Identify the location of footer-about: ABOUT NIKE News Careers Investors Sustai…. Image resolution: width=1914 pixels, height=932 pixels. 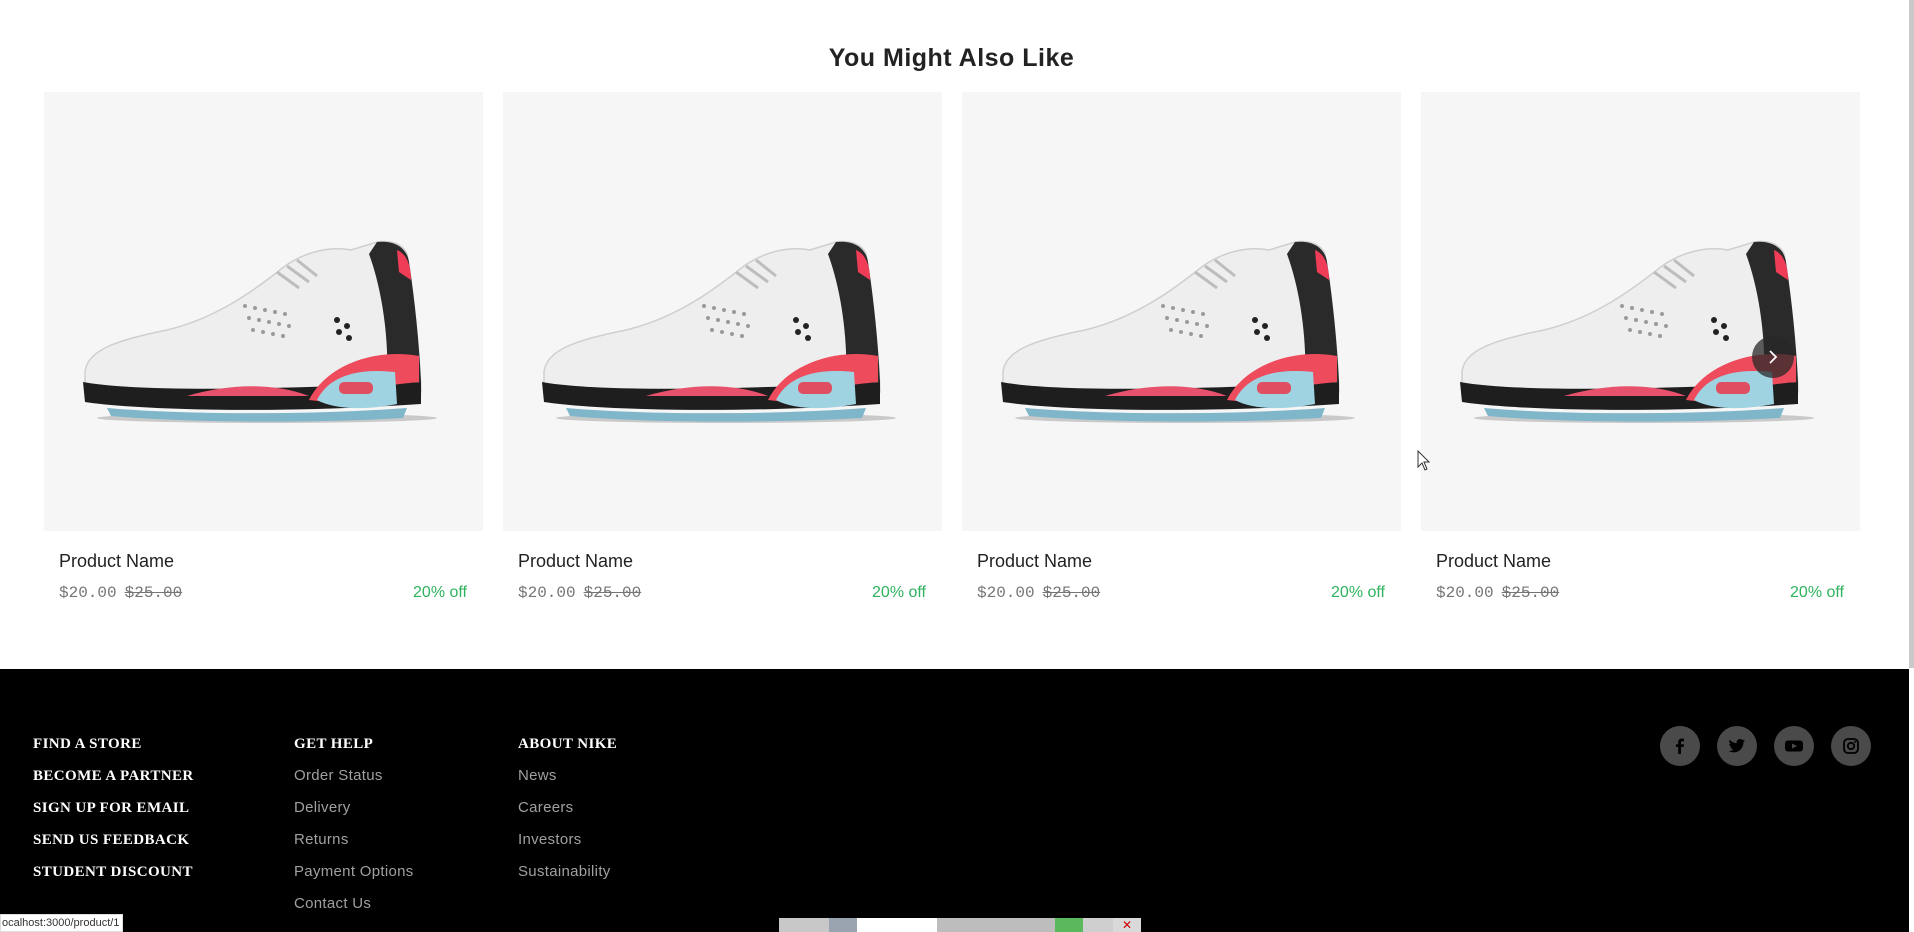
(567, 808).